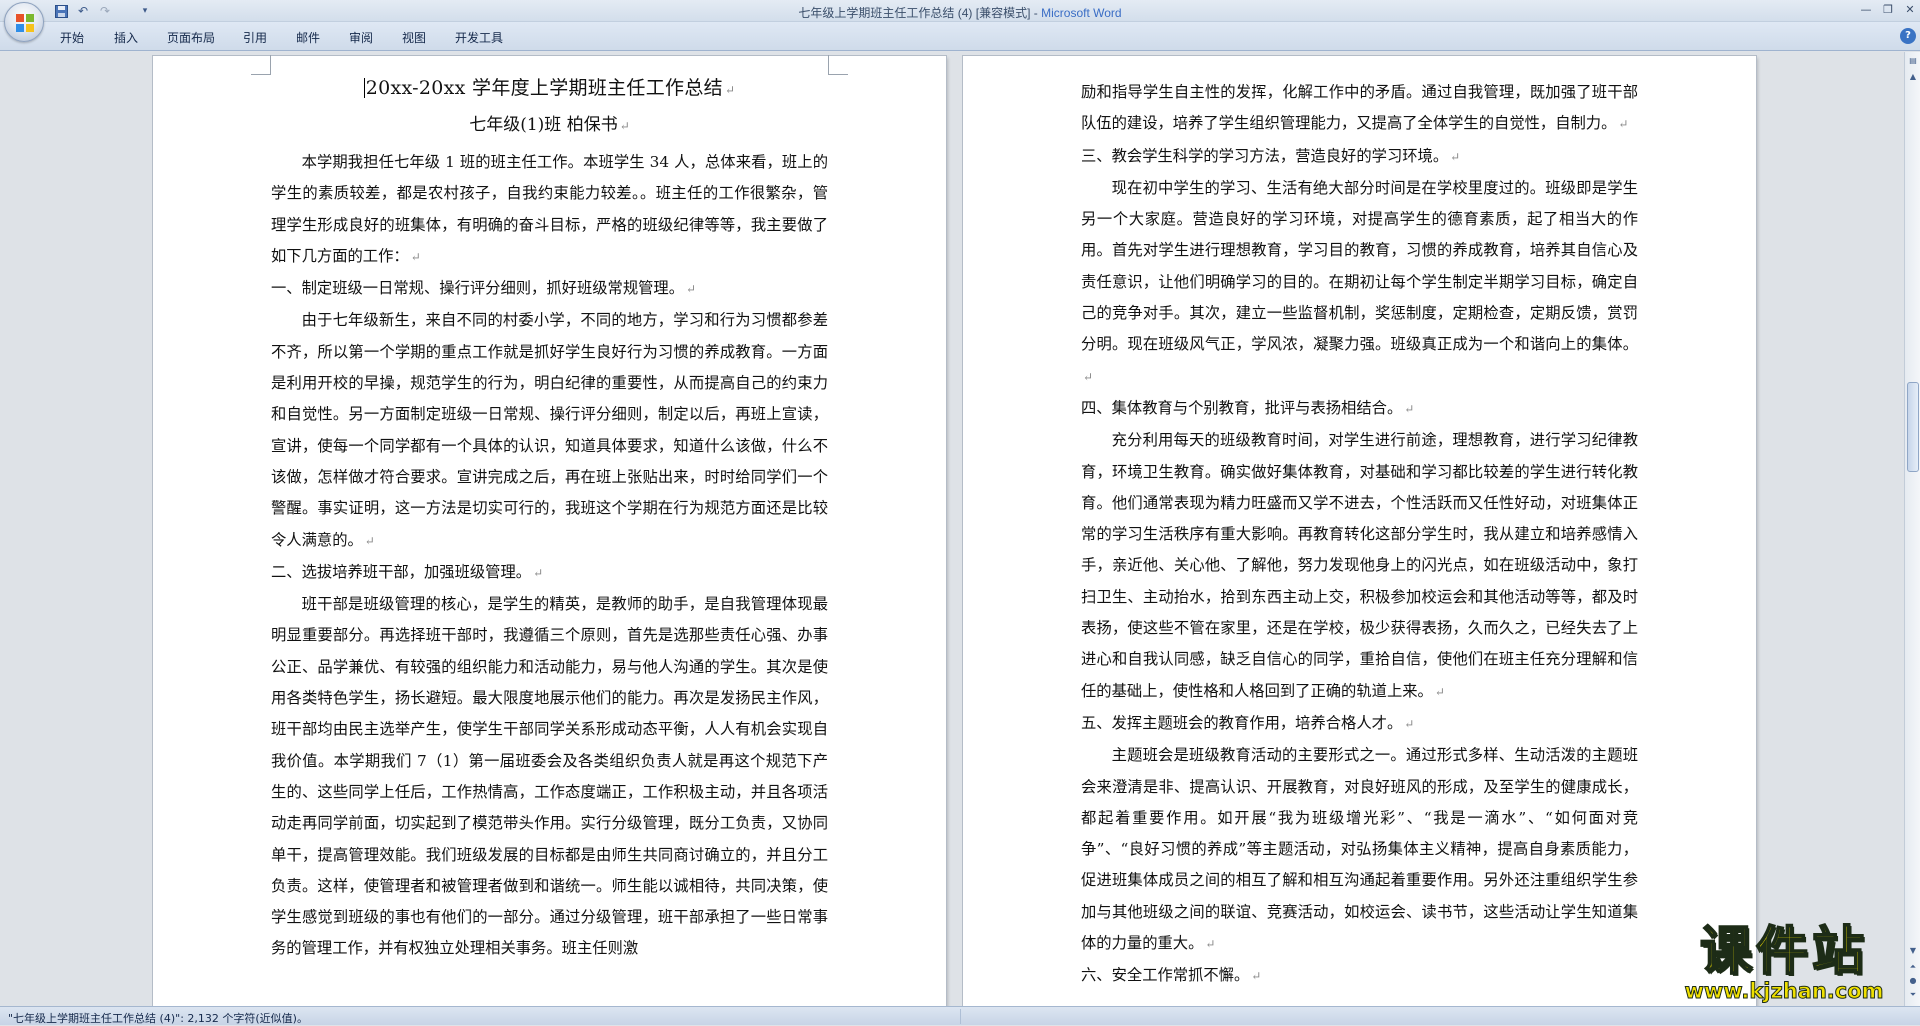  I want to click on tab-mailings: 邮件, so click(308, 37).